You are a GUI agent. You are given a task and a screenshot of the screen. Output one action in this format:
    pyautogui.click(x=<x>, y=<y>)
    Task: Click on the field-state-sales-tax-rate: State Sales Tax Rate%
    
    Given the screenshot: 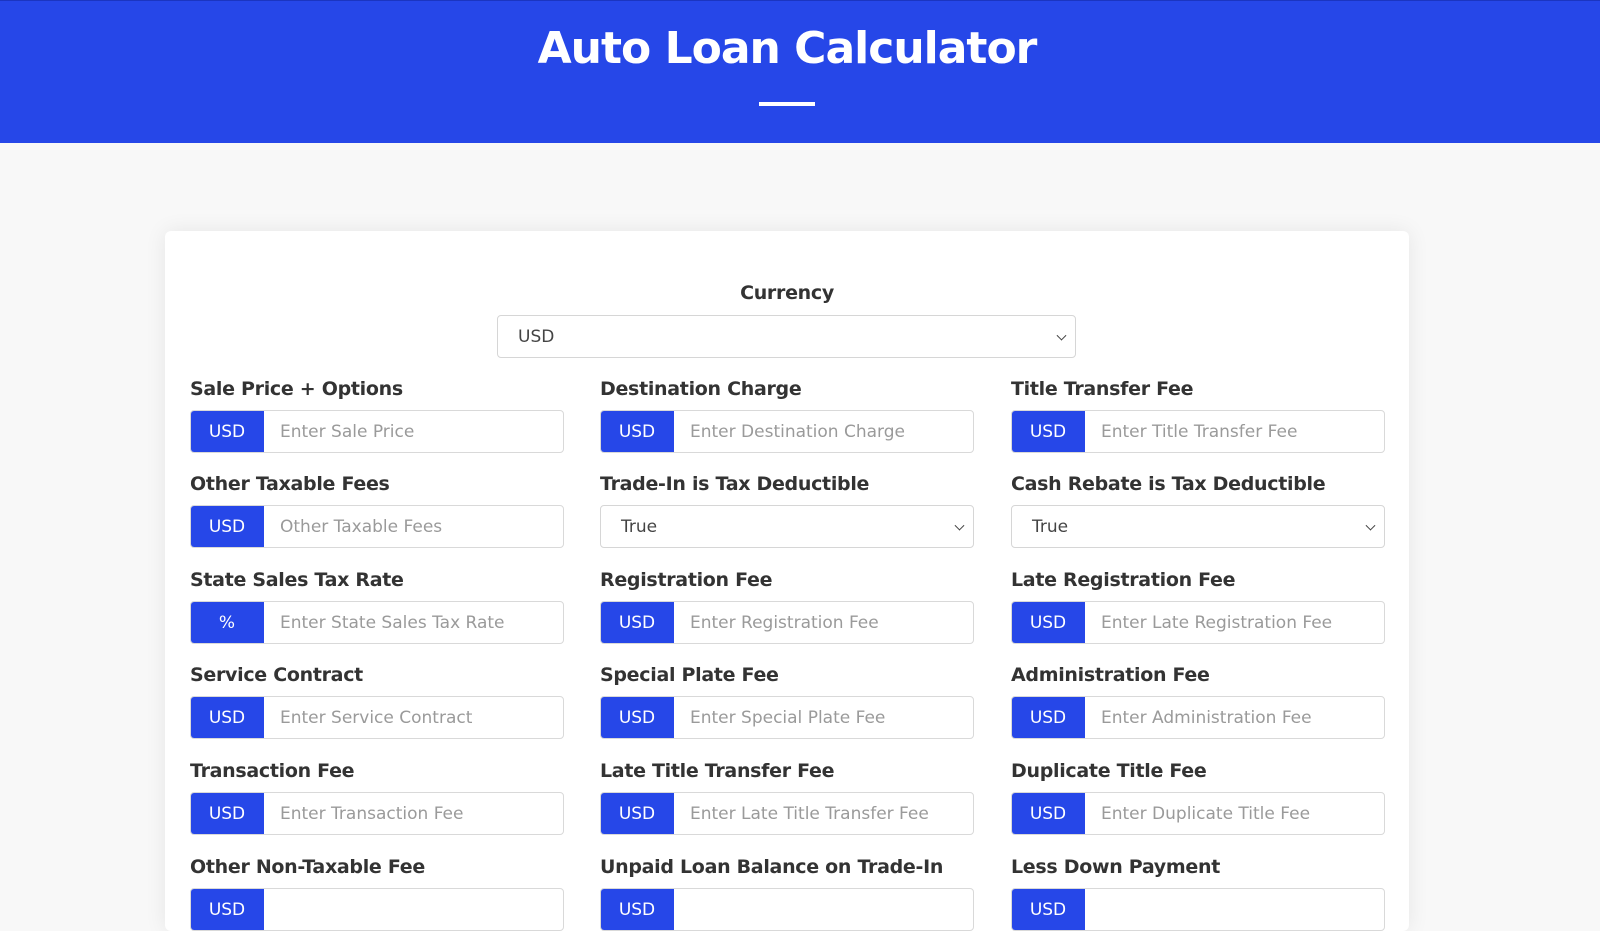 What is the action you would take?
    pyautogui.click(x=377, y=606)
    